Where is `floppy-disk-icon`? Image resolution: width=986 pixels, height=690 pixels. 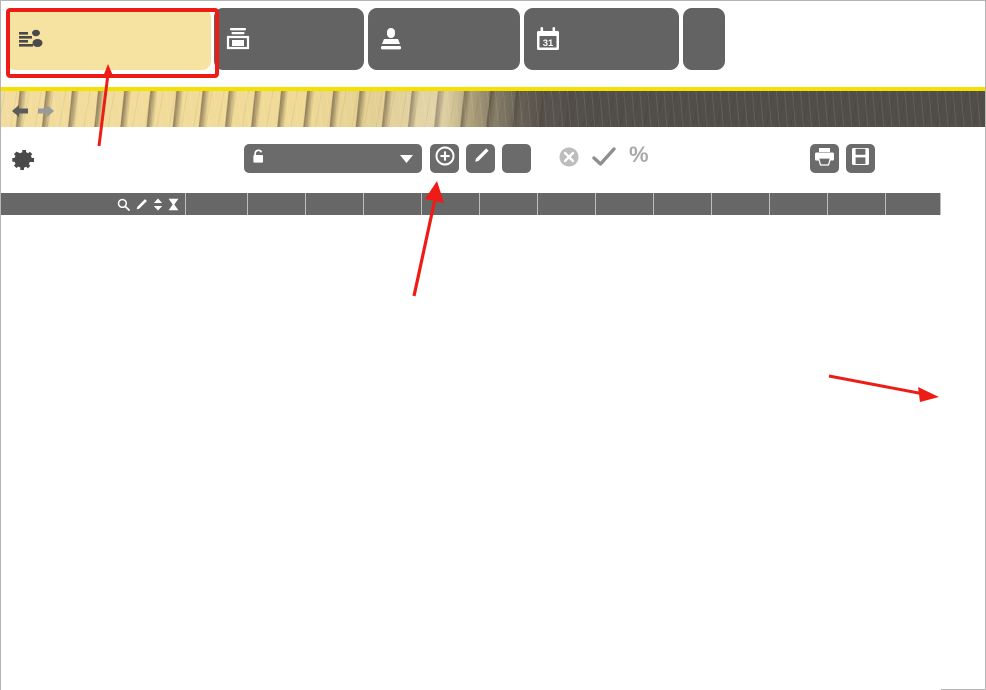 floppy-disk-icon is located at coordinates (860, 159).